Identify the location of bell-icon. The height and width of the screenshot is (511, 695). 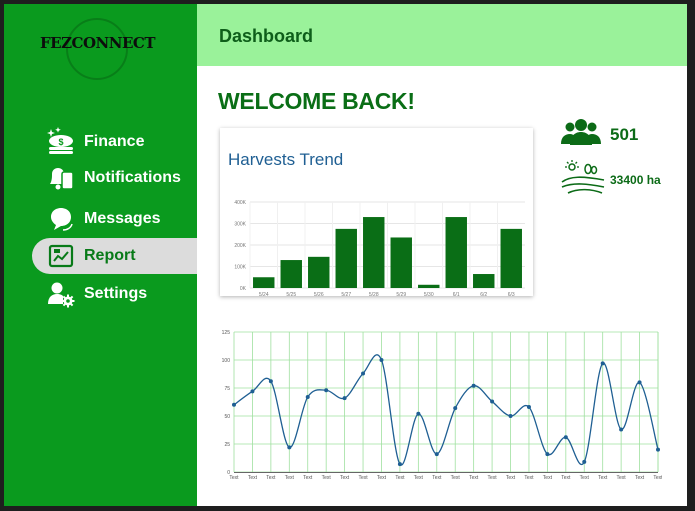
(61, 178).